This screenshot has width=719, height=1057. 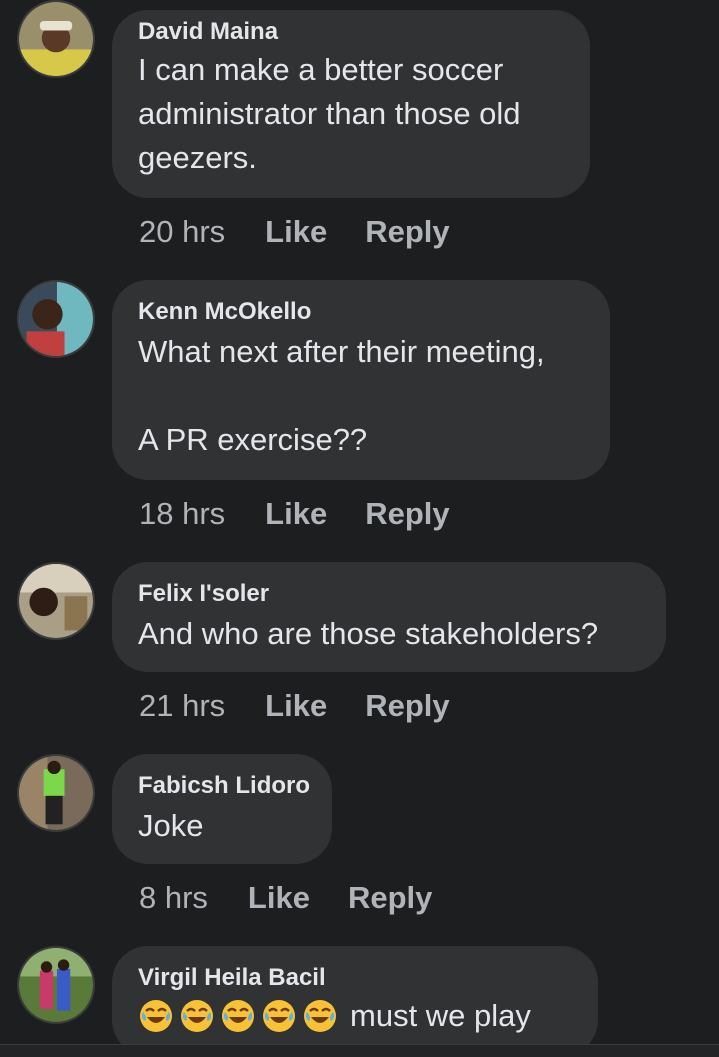 What do you see at coordinates (182, 232) in the screenshot?
I see `comment-timestamp: 20 hrs` at bounding box center [182, 232].